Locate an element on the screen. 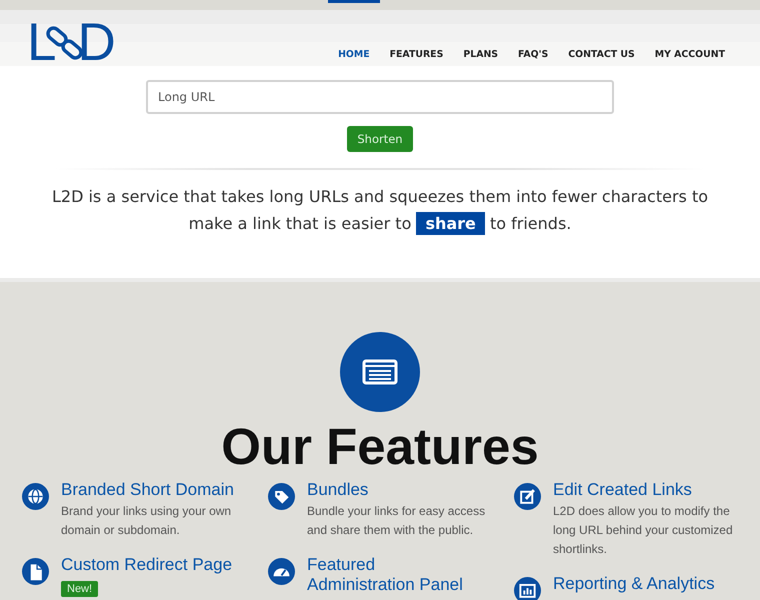 The height and width of the screenshot is (600, 760). shorten-button: Shorten is located at coordinates (380, 139).